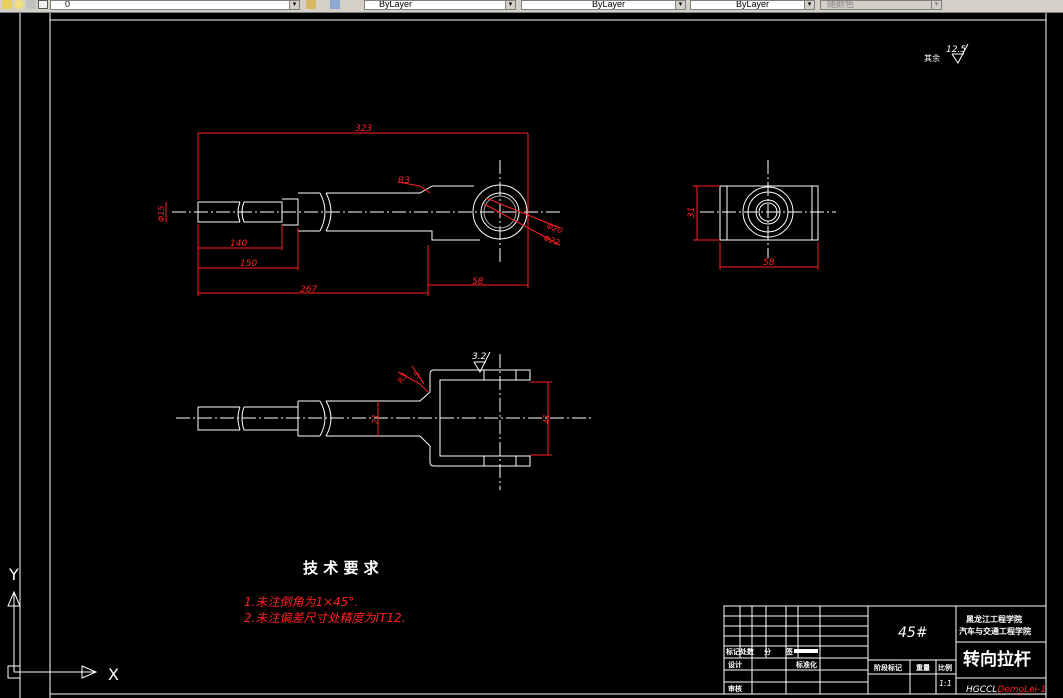  What do you see at coordinates (479, 357) in the screenshot?
I see `roughness-value-2: 3.2` at bounding box center [479, 357].